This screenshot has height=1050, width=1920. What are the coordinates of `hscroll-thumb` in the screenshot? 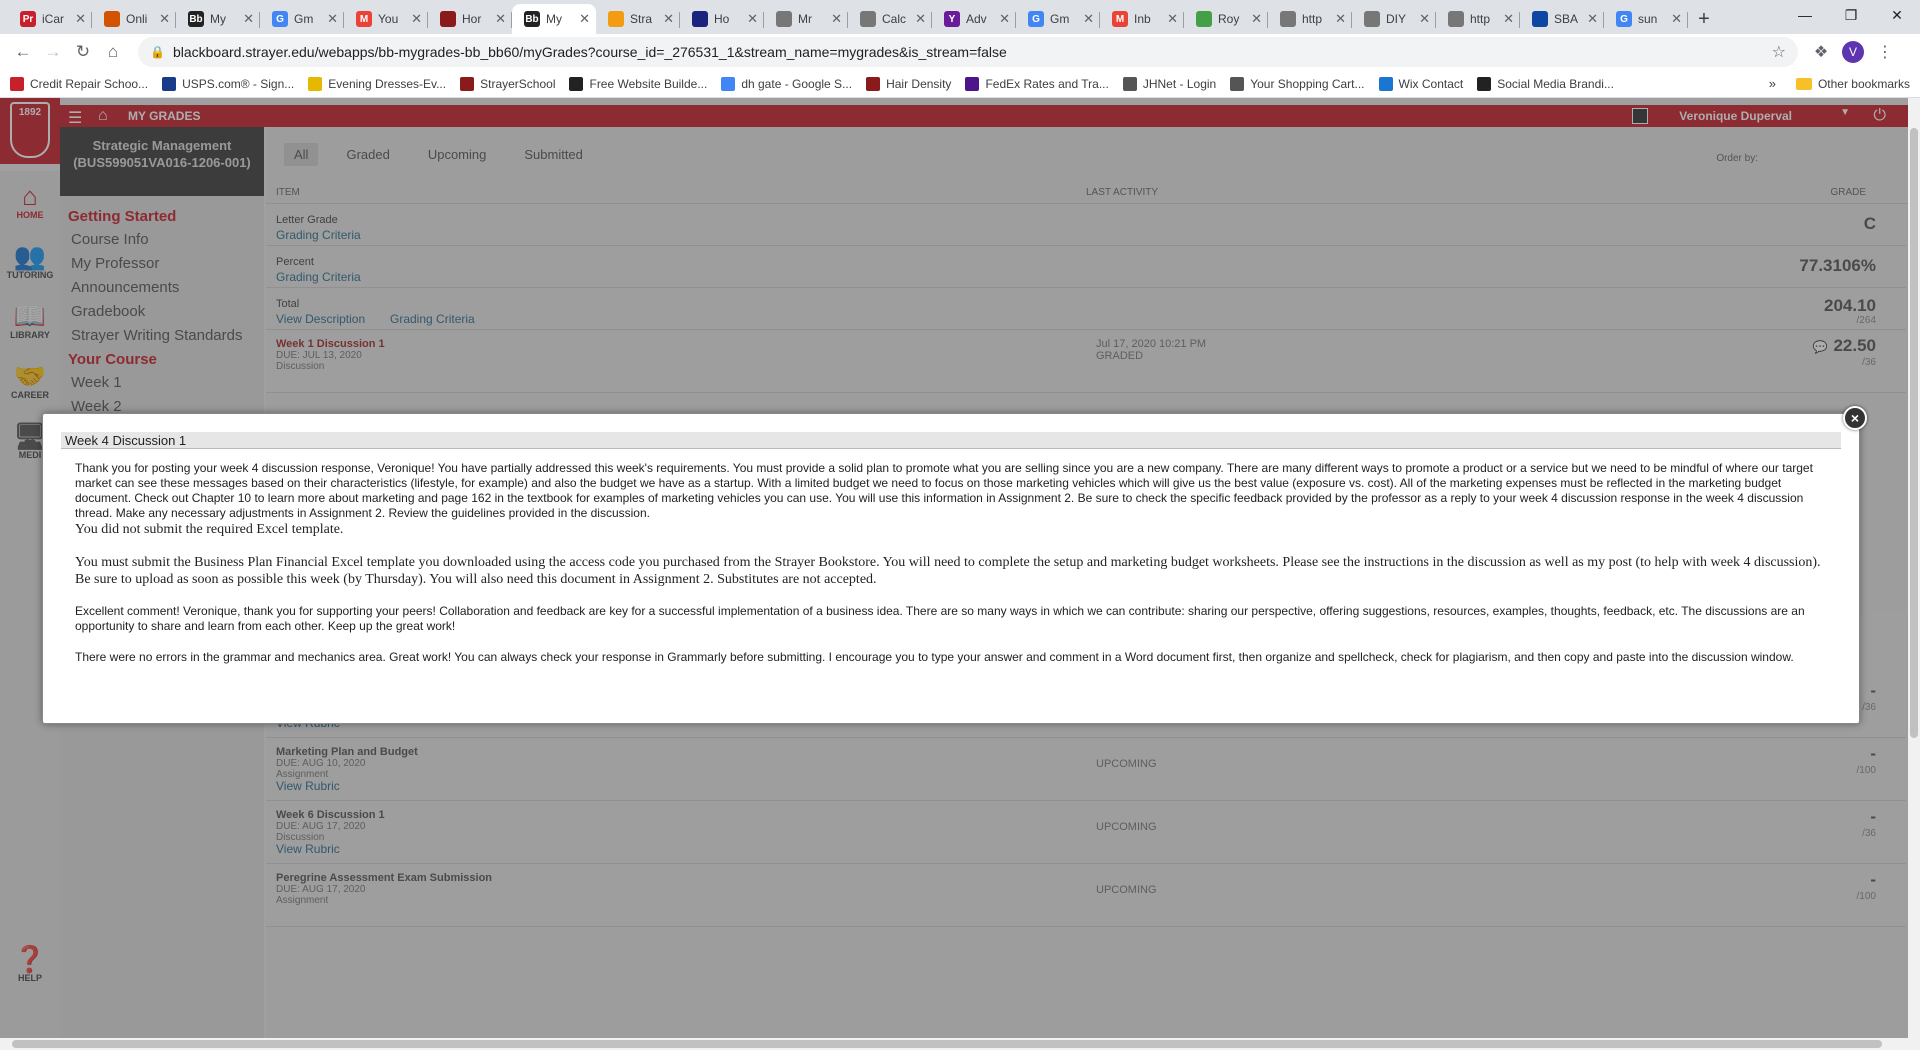 It's located at (947, 1044).